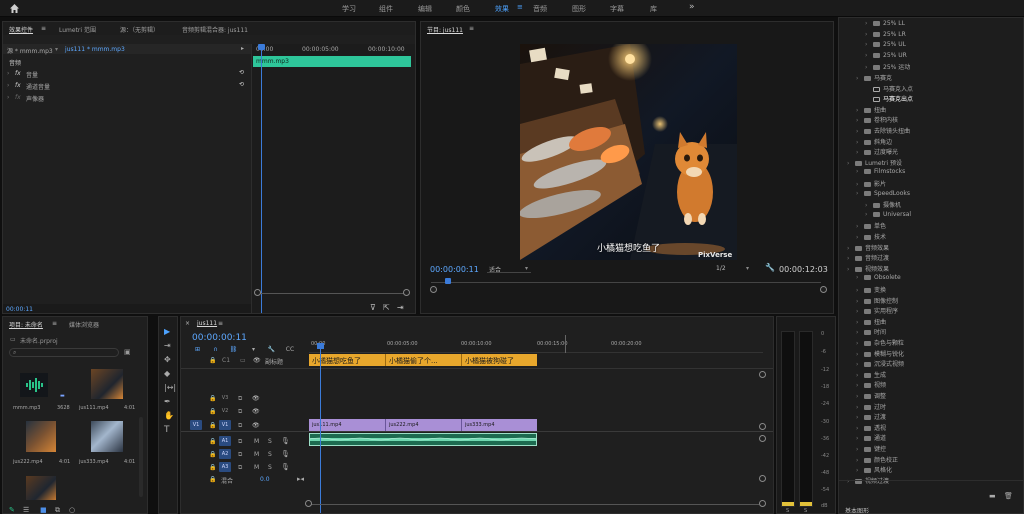 Image resolution: width=1024 pixels, height=514 pixels. What do you see at coordinates (270, 467) in the screenshot?
I see `solo-button: S` at bounding box center [270, 467].